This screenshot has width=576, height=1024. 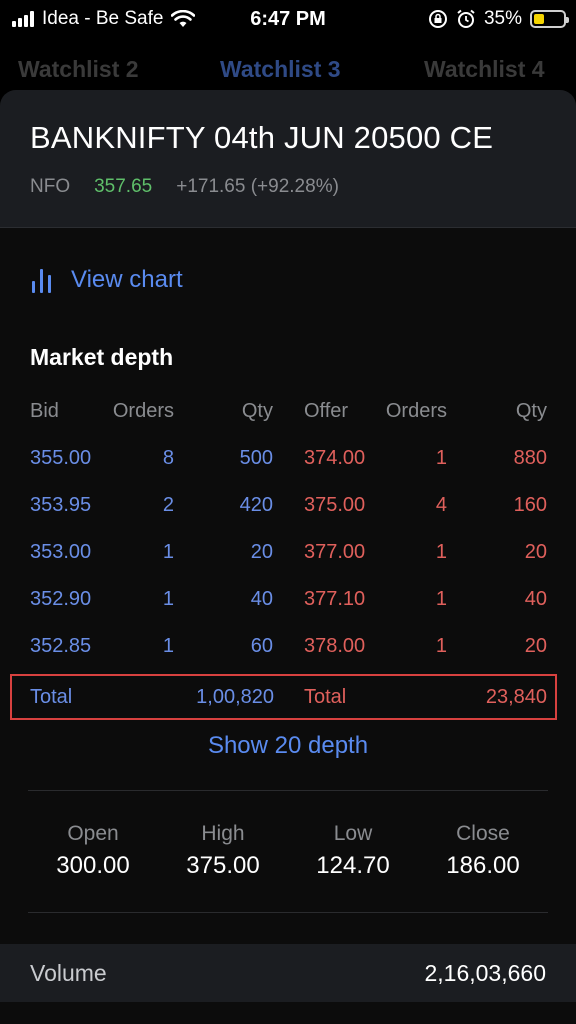 I want to click on bar-chart-icon, so click(x=41, y=280).